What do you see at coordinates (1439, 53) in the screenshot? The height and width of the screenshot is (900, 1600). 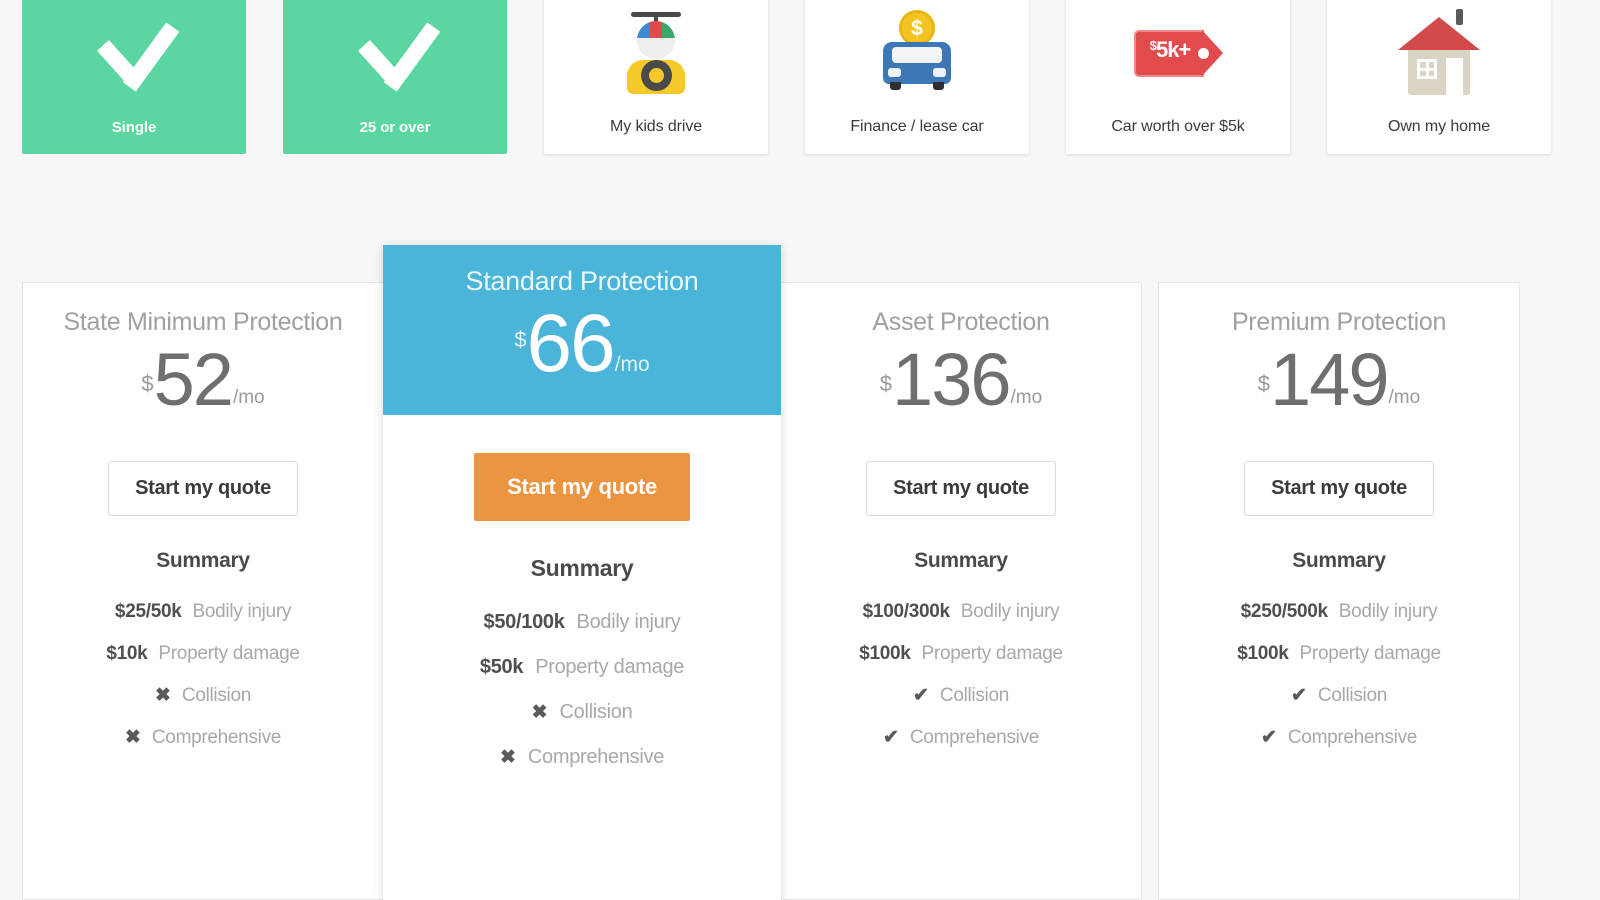 I see `house-icon` at bounding box center [1439, 53].